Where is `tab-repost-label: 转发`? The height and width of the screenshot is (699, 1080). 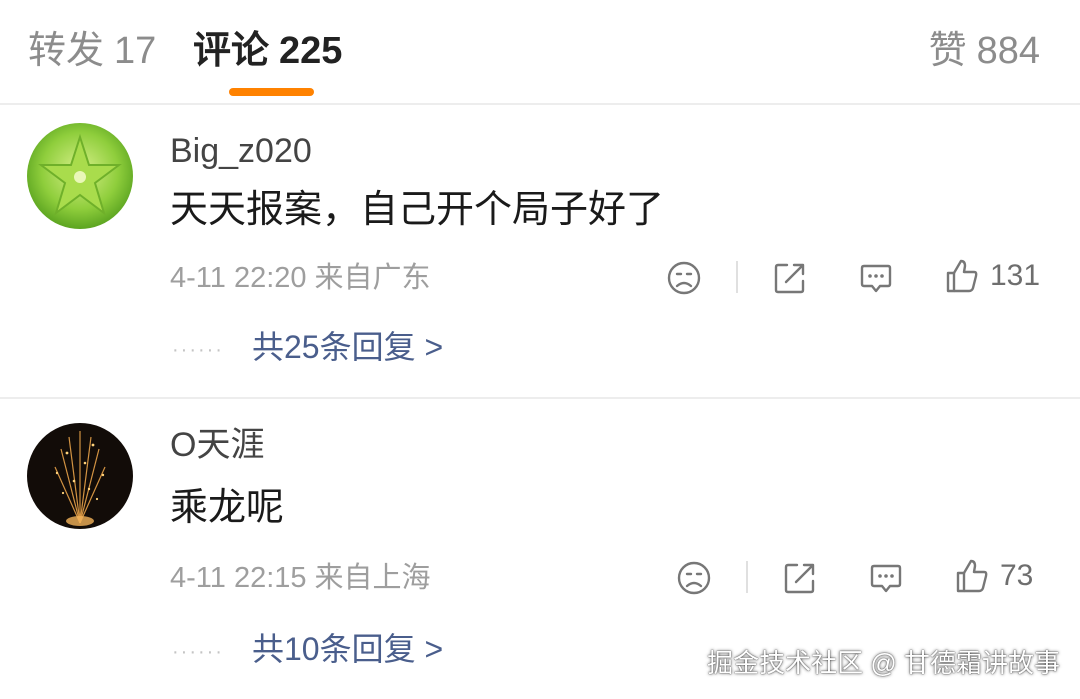 tab-repost-label: 转发 is located at coordinates (66, 51).